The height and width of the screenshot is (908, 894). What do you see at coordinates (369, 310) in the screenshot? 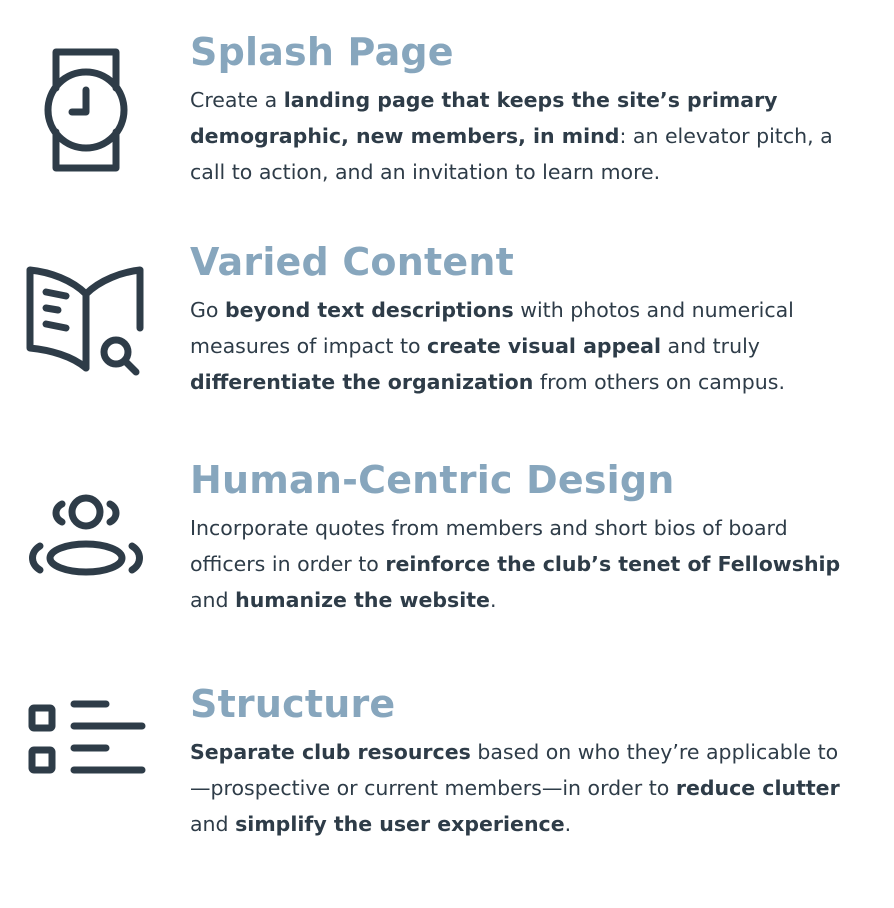
I see `emphasis-text: beyond text descriptions` at bounding box center [369, 310].